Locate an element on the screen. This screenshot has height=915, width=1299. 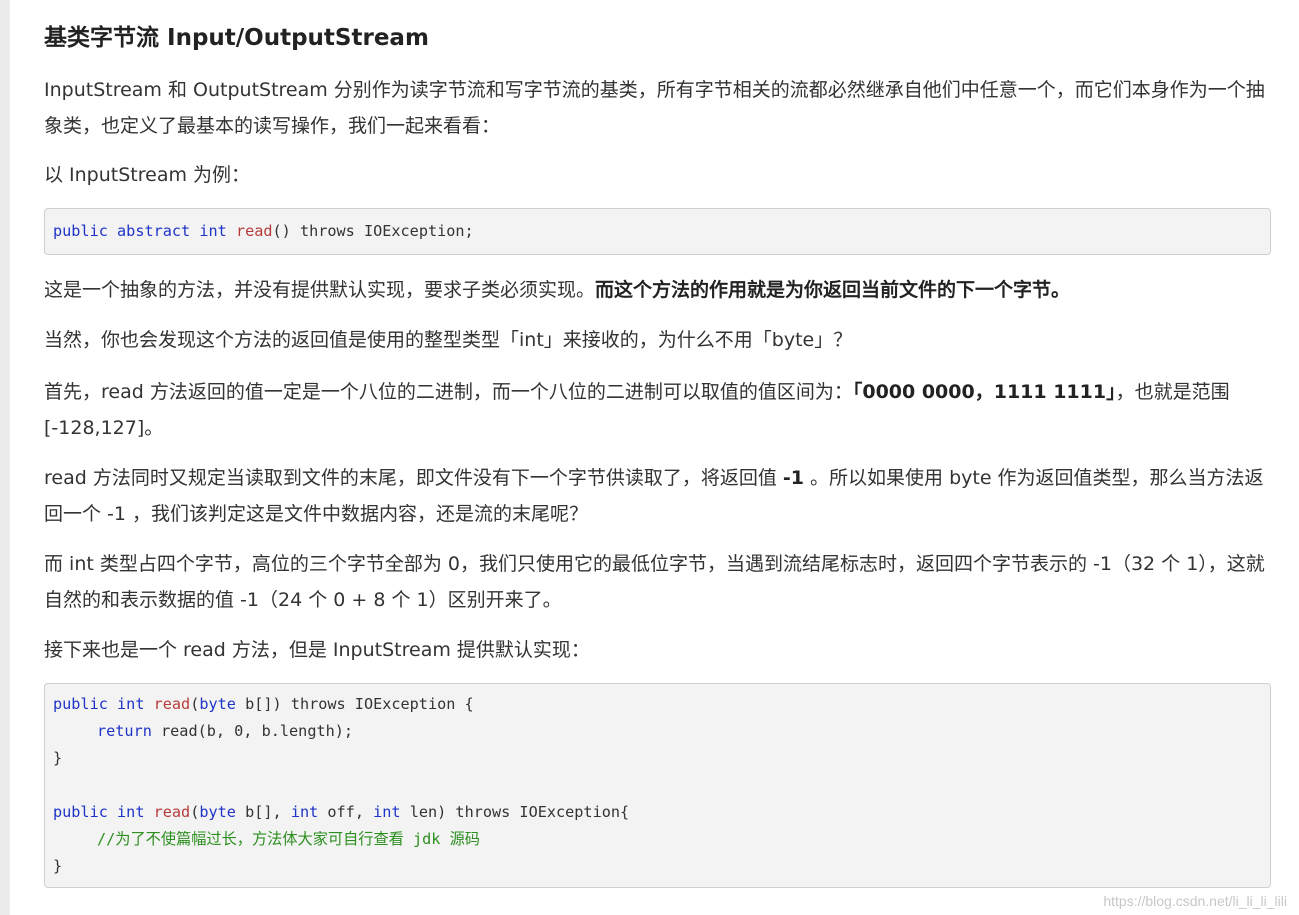
example-lead-paragraph: 以 InputStream 为例： is located at coordinates (147, 175).